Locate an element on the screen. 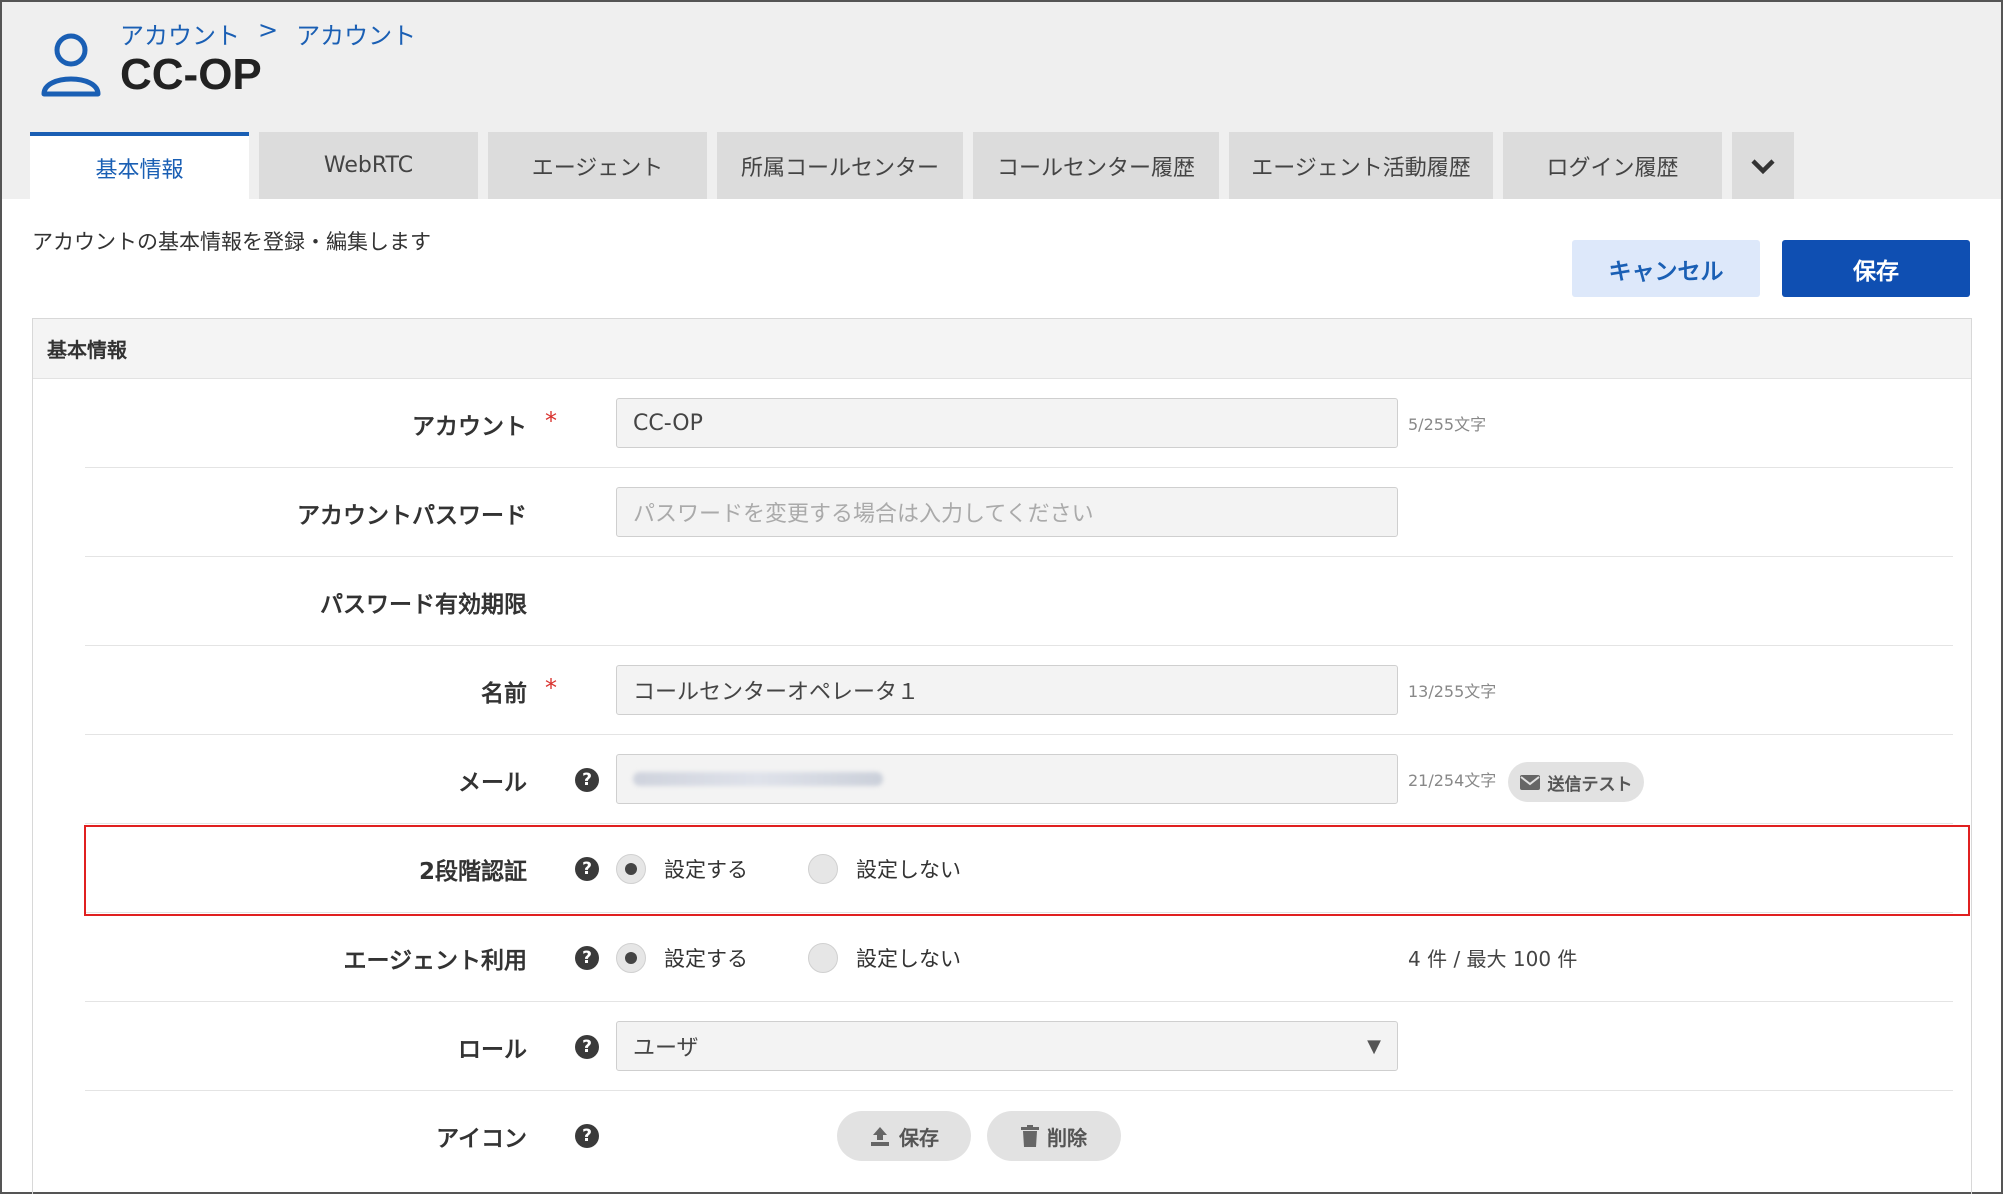  mail-label: メール is located at coordinates (492, 782).